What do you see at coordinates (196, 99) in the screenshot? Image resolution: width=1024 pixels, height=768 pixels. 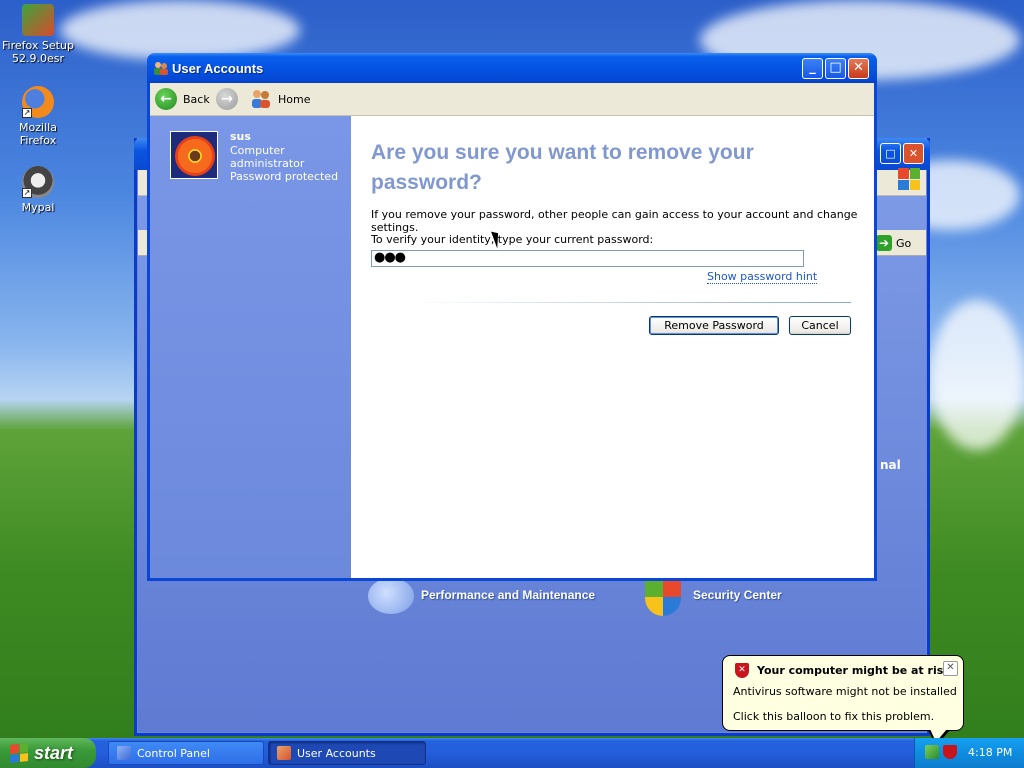 I see `back-label: Back` at bounding box center [196, 99].